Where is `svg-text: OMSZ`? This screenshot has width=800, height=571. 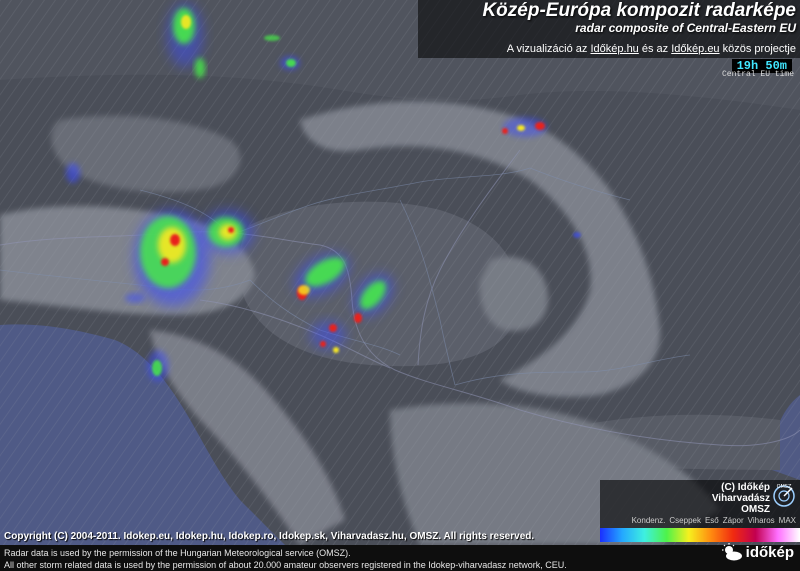
svg-text: OMSZ is located at coordinates (784, 487).